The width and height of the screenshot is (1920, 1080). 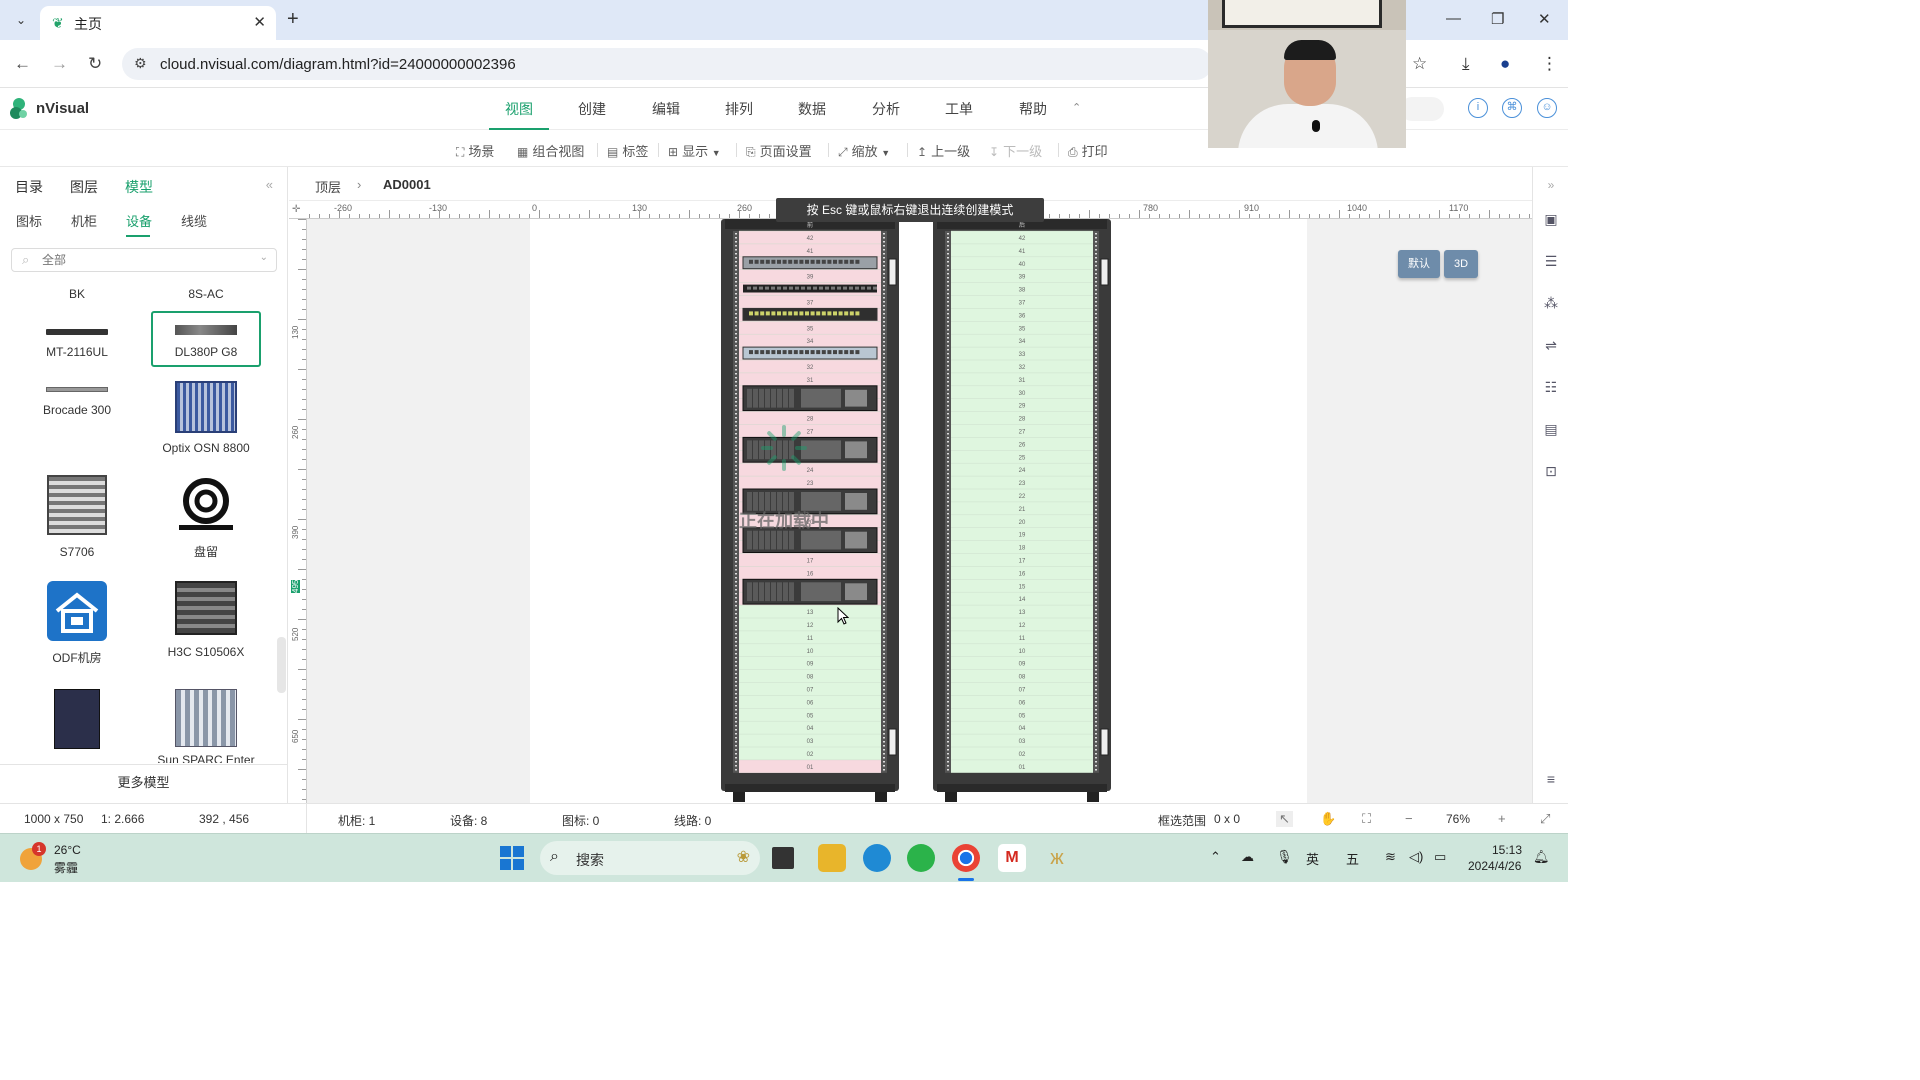 What do you see at coordinates (1541, 857) in the screenshot?
I see `notification-bell-icon: 🔔︎` at bounding box center [1541, 857].